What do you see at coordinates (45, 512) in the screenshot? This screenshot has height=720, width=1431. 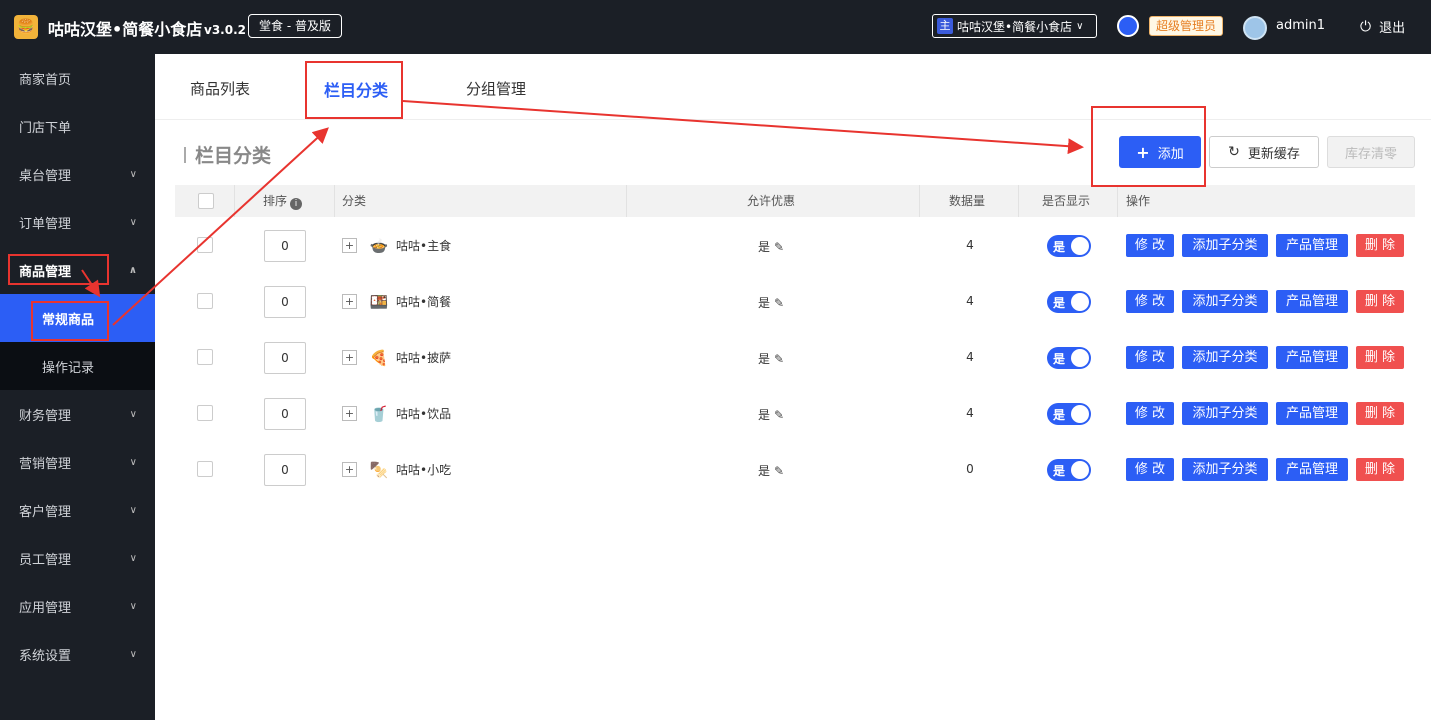 I see `sidebar-item-label: 客户管理` at bounding box center [45, 512].